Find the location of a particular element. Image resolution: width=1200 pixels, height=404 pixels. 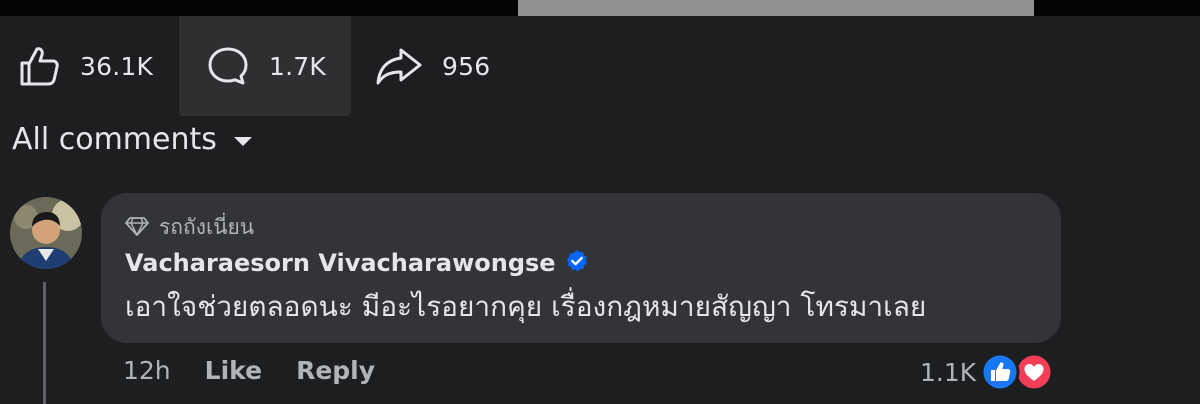

comment-author: Vacharaesorn Vivacharawongse is located at coordinates (357, 263).